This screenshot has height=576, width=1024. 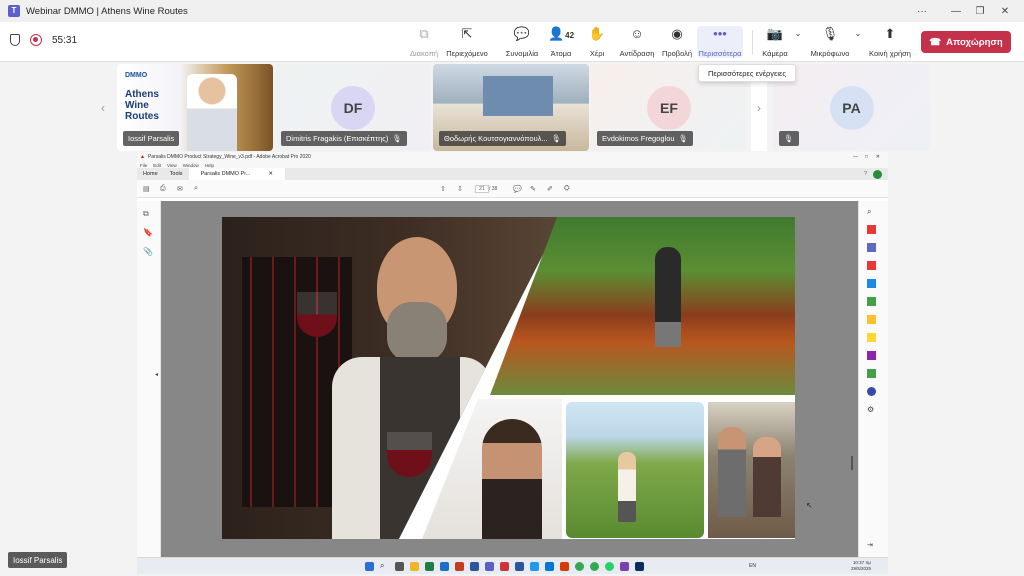 What do you see at coordinates (482, 188) in the screenshot?
I see `page-number-input: 21` at bounding box center [482, 188].